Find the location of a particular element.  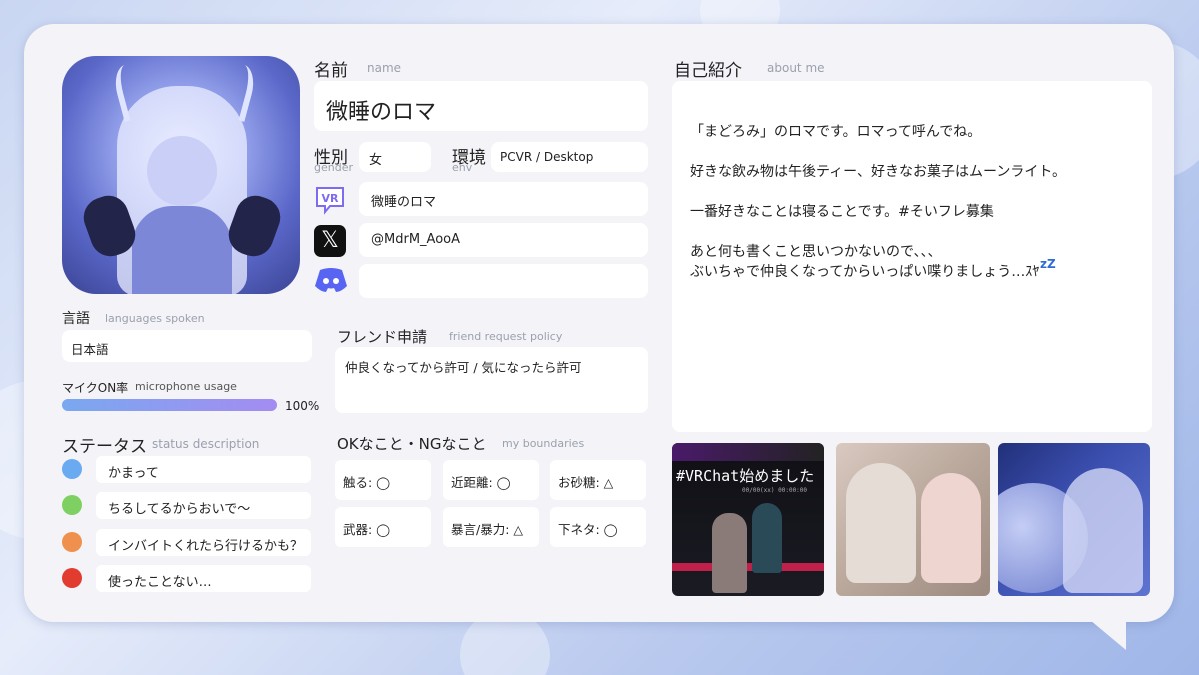

thumbnail-vrchat-start: #VRChat始めました 00/00(xx) 00:00:00 is located at coordinates (748, 519).